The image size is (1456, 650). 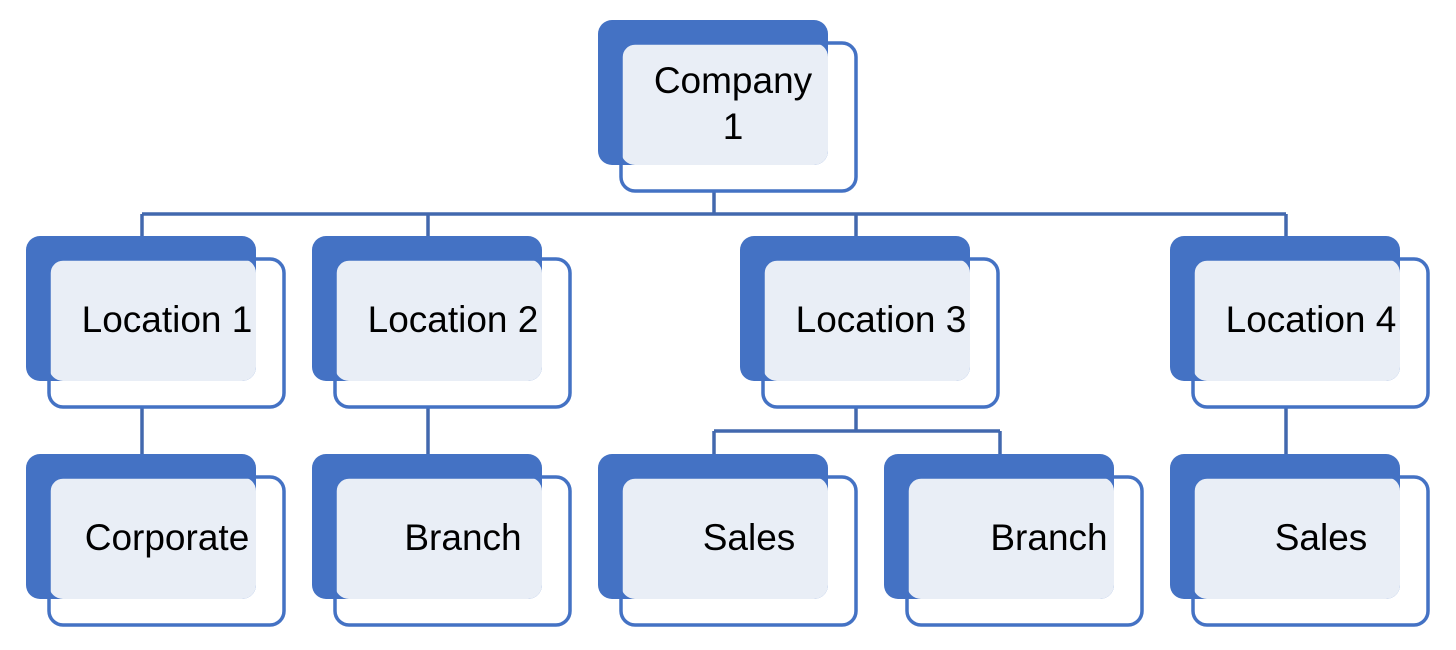 I want to click on node-location1, so click(x=156, y=322).